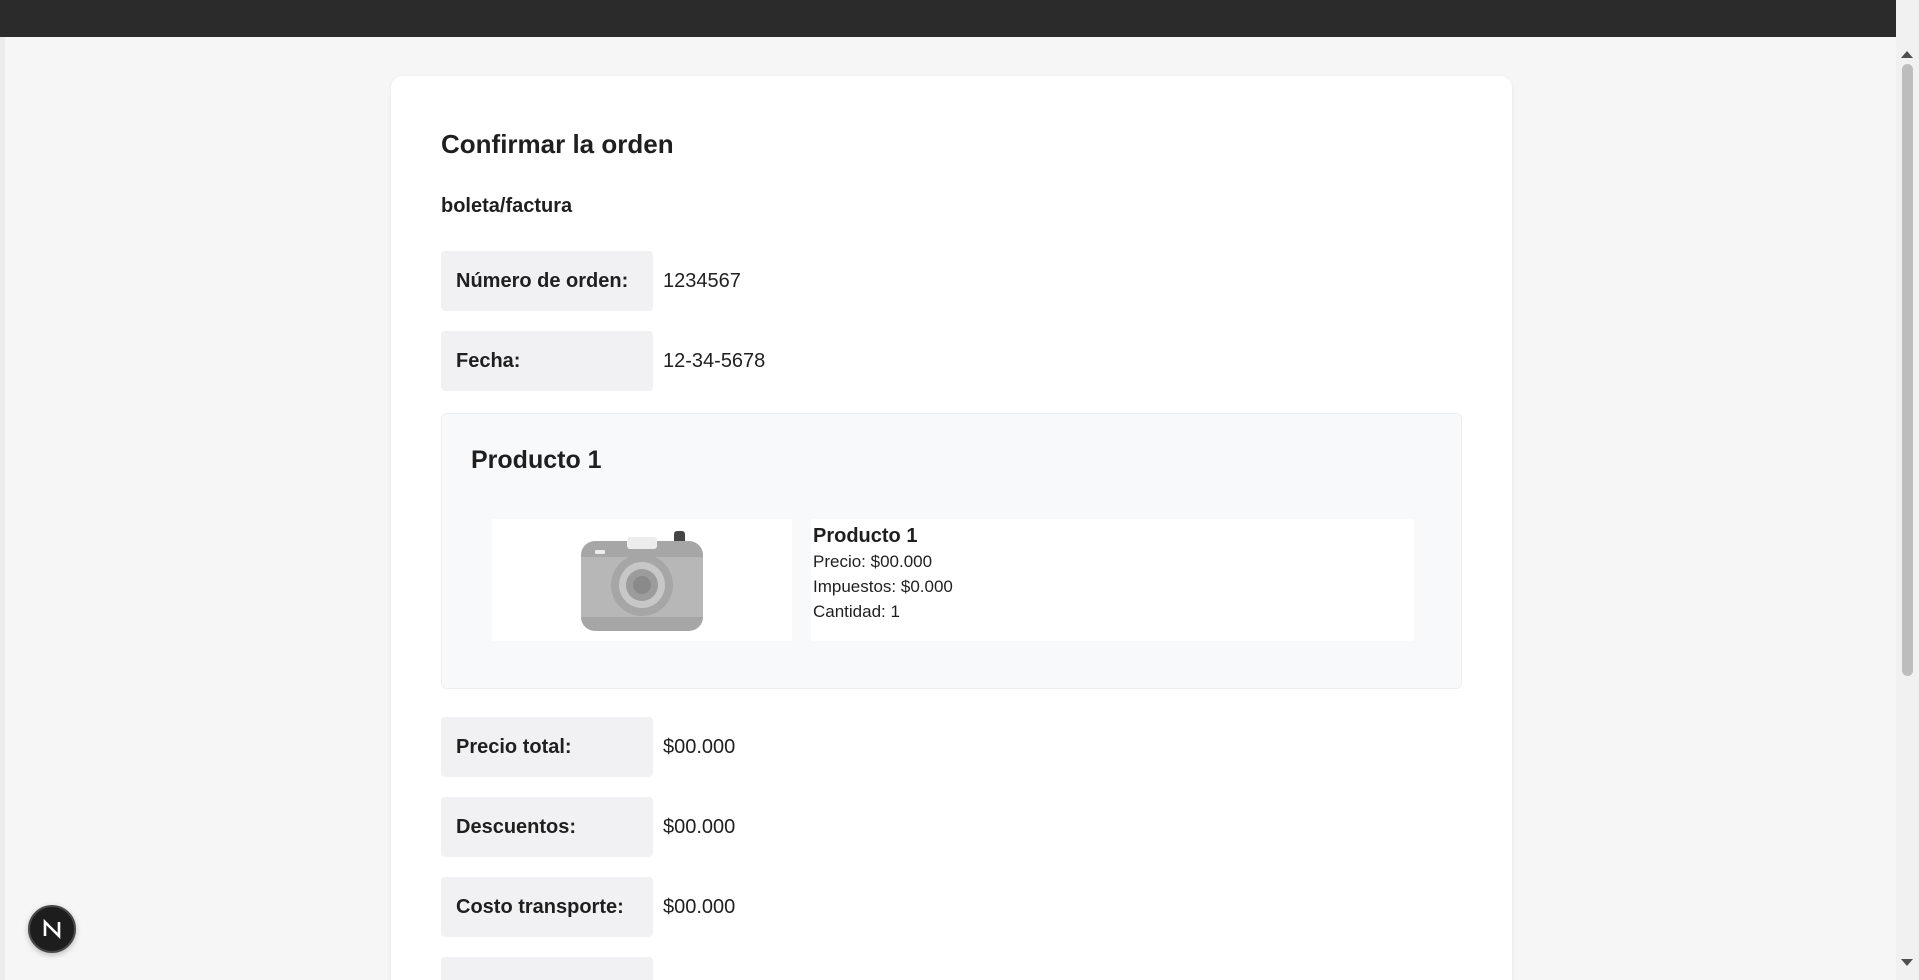 The width and height of the screenshot is (1919, 980). Describe the element at coordinates (865, 536) in the screenshot. I see `product-name: Producto 1` at that location.